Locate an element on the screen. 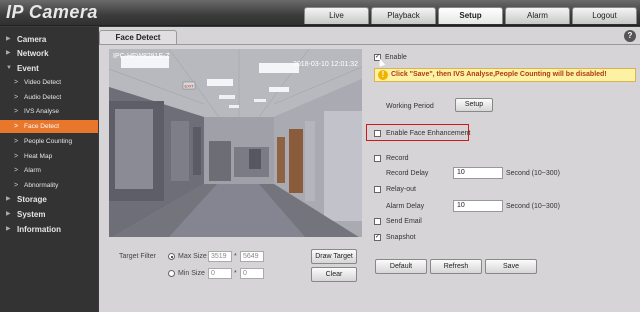 The height and width of the screenshot is (312, 640). sidebar-item-heat-map: > Heat Map is located at coordinates (49, 156).